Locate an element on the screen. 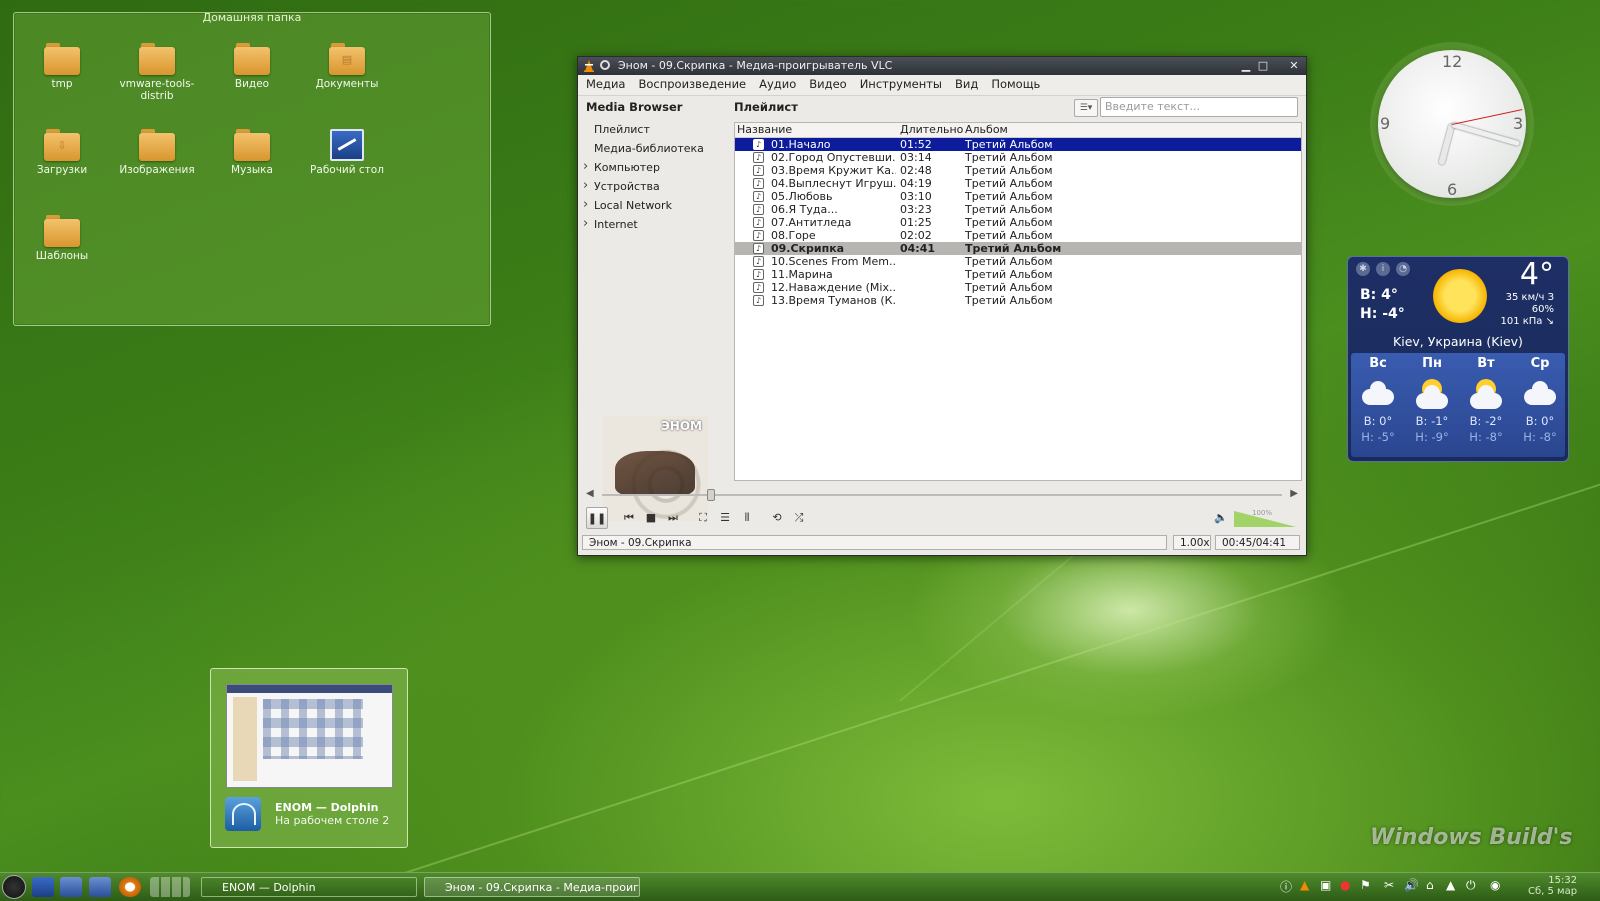 The height and width of the screenshot is (901, 1600). folder-downloads: ⇩ Загрузки is located at coordinates (62, 152).